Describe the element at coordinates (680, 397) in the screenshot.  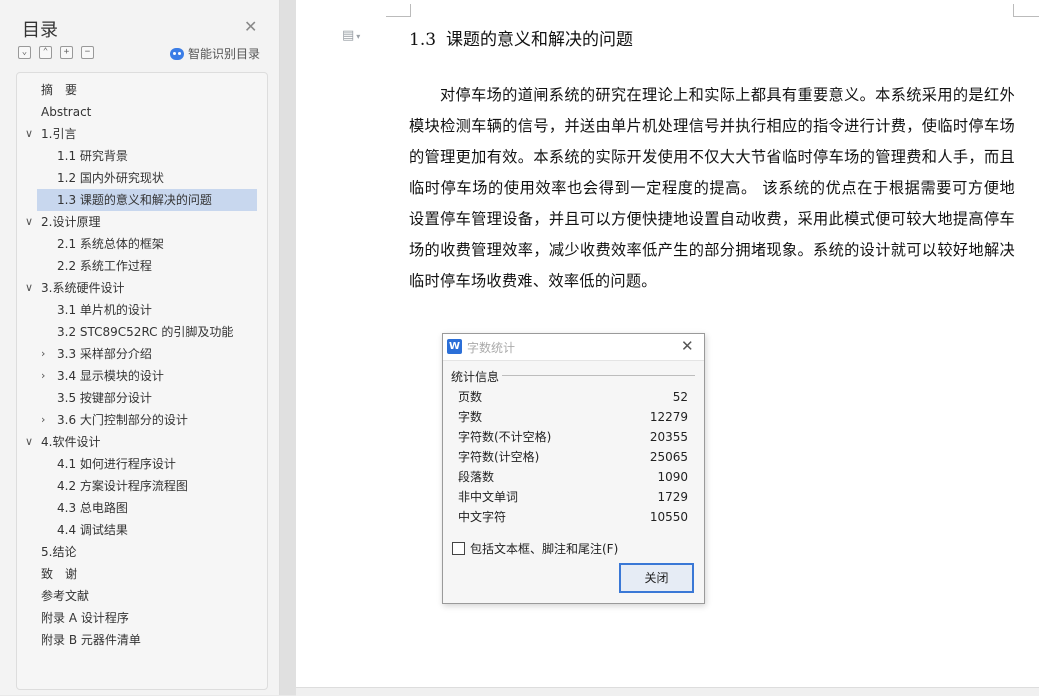
I see `stat-value: 52` at that location.